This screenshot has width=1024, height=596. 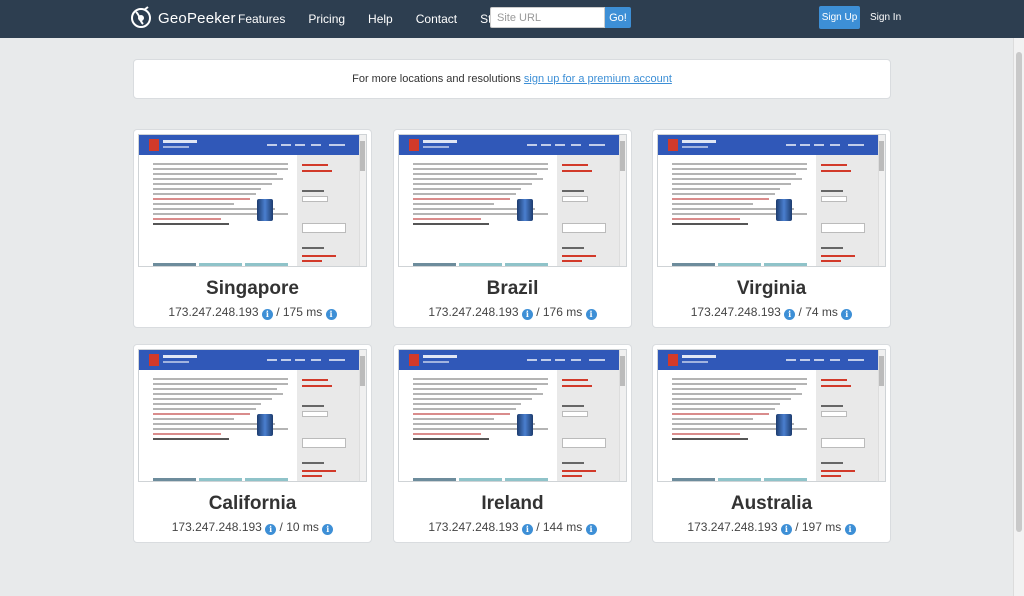 I want to click on location-card-ireland: Ireland 173.247.248.193 i / 144 ms i, so click(x=512, y=443).